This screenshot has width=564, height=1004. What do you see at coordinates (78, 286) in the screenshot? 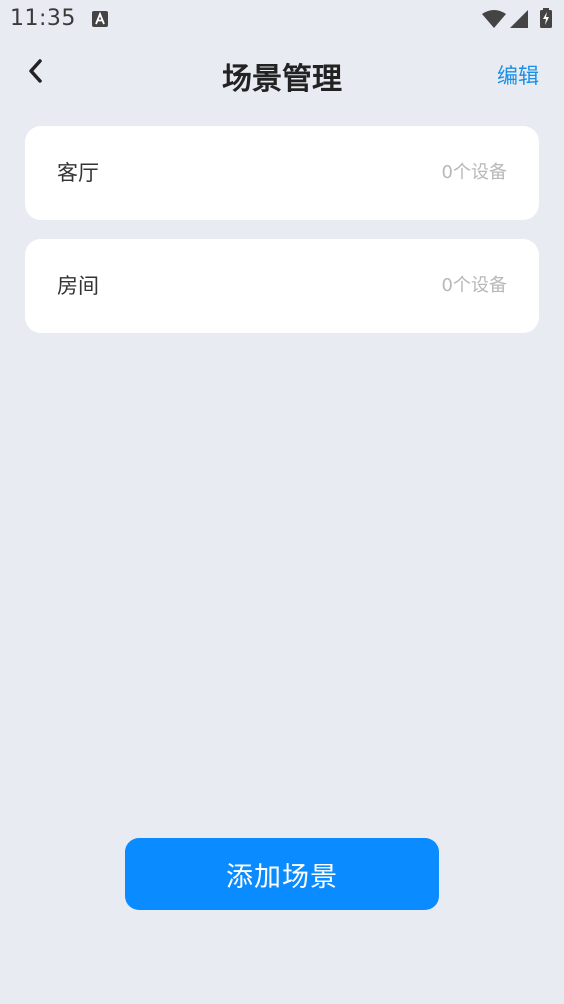
I see `scene-name: 房间` at bounding box center [78, 286].